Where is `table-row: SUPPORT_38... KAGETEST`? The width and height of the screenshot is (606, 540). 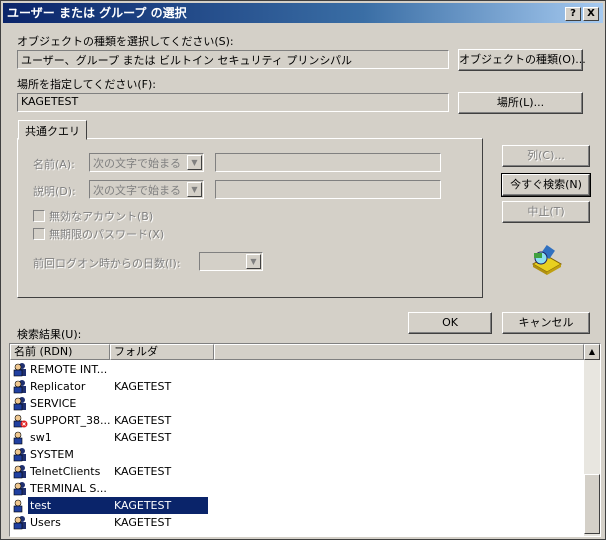 table-row: SUPPORT_38... KAGETEST is located at coordinates (297, 420).